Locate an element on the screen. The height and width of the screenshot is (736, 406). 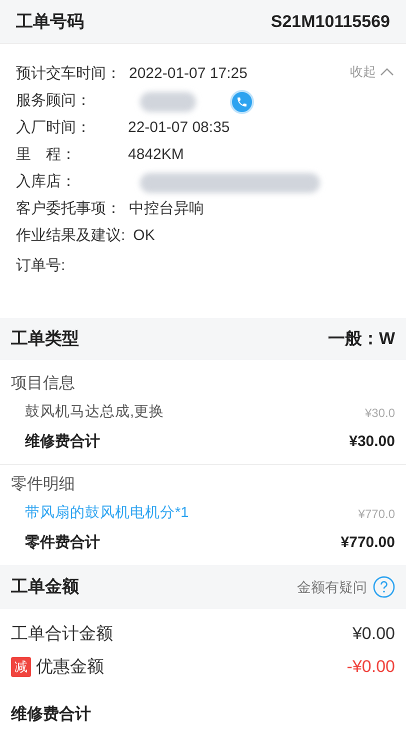
amount-value: ¥0.00 is located at coordinates (373, 633).